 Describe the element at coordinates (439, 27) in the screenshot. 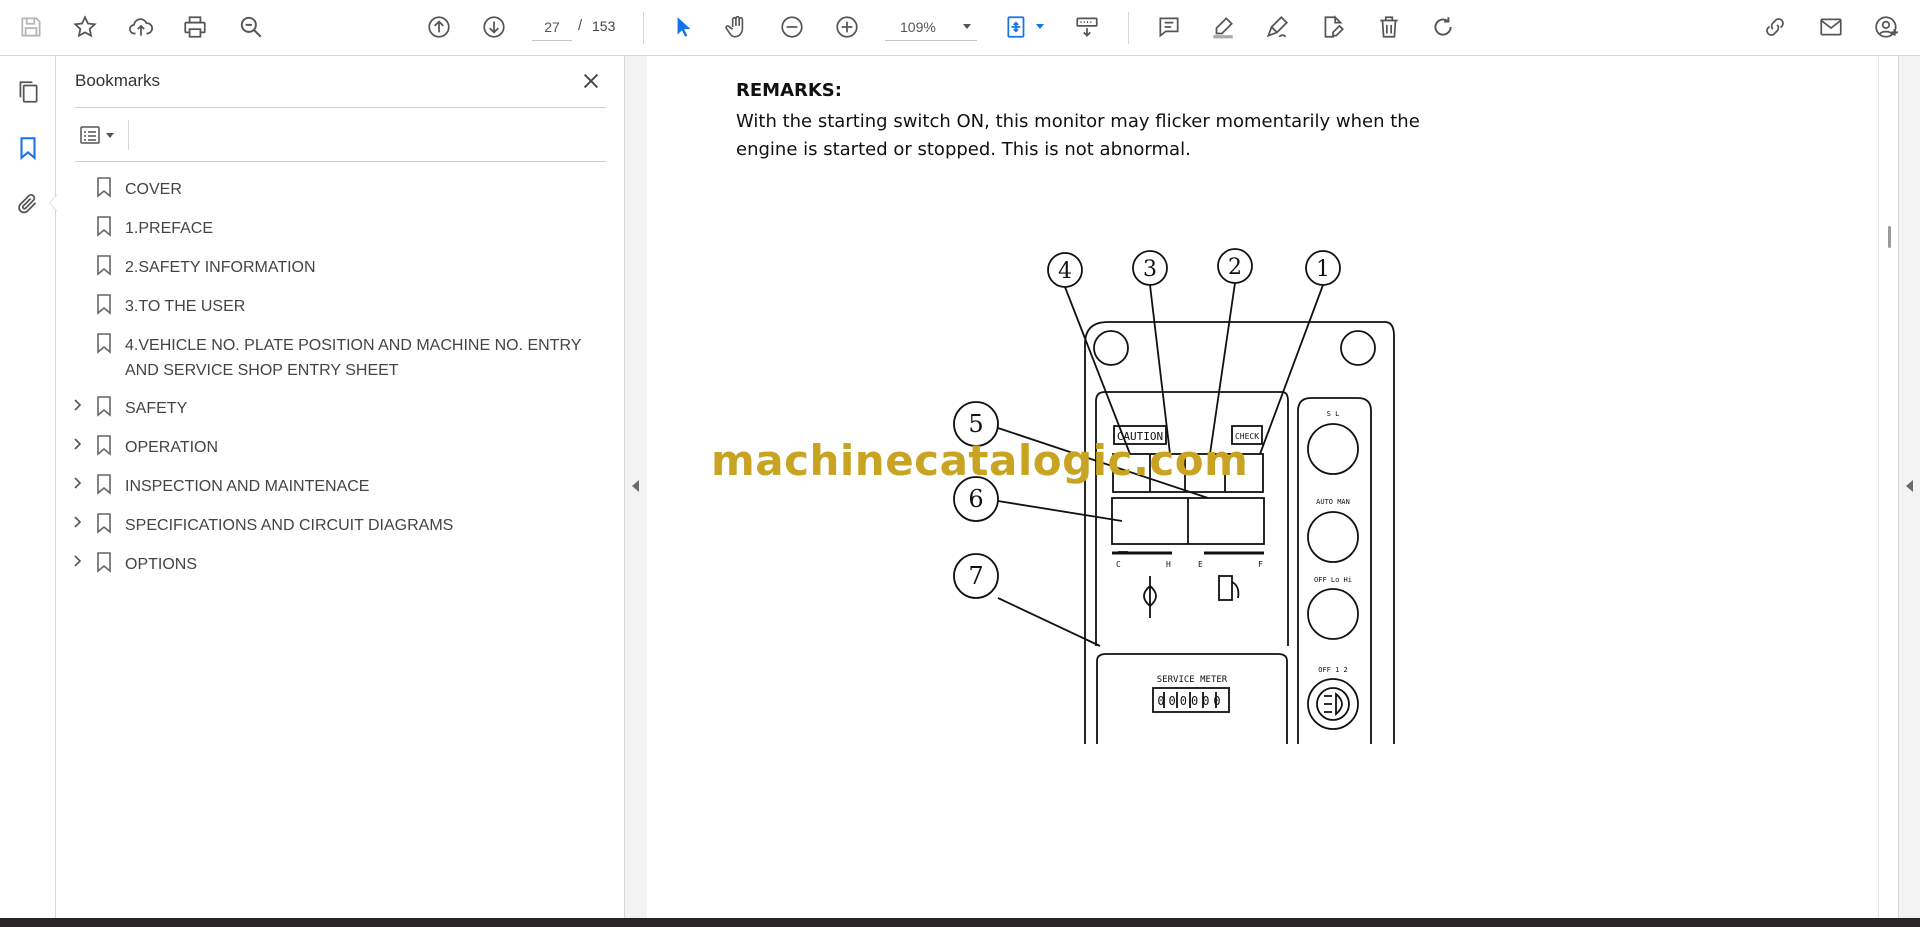

I see `page-up-icon` at that location.